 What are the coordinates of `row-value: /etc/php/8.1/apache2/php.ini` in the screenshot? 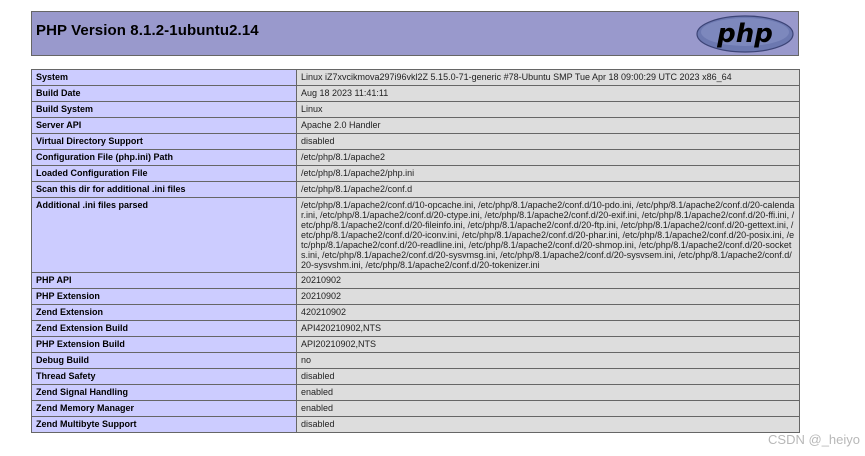 It's located at (548, 173).